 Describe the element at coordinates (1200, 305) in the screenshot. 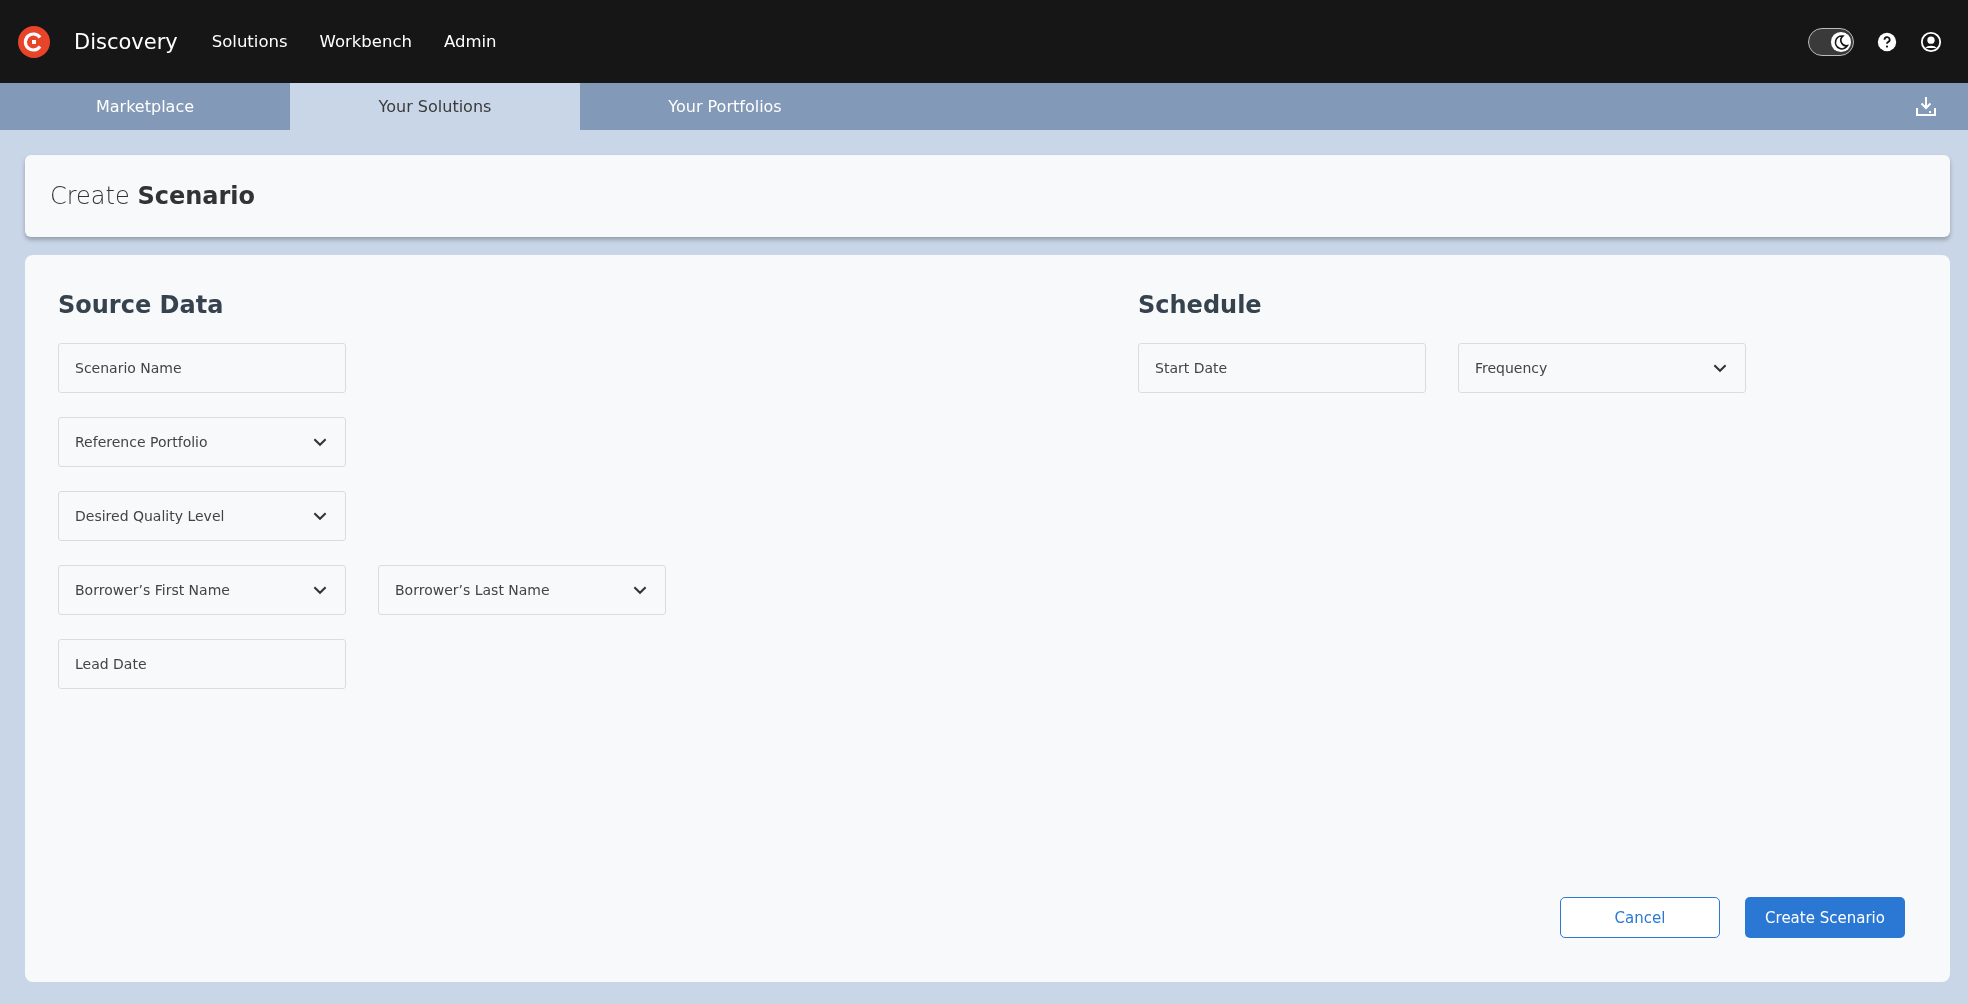

I see `section-heading: Schedule` at that location.